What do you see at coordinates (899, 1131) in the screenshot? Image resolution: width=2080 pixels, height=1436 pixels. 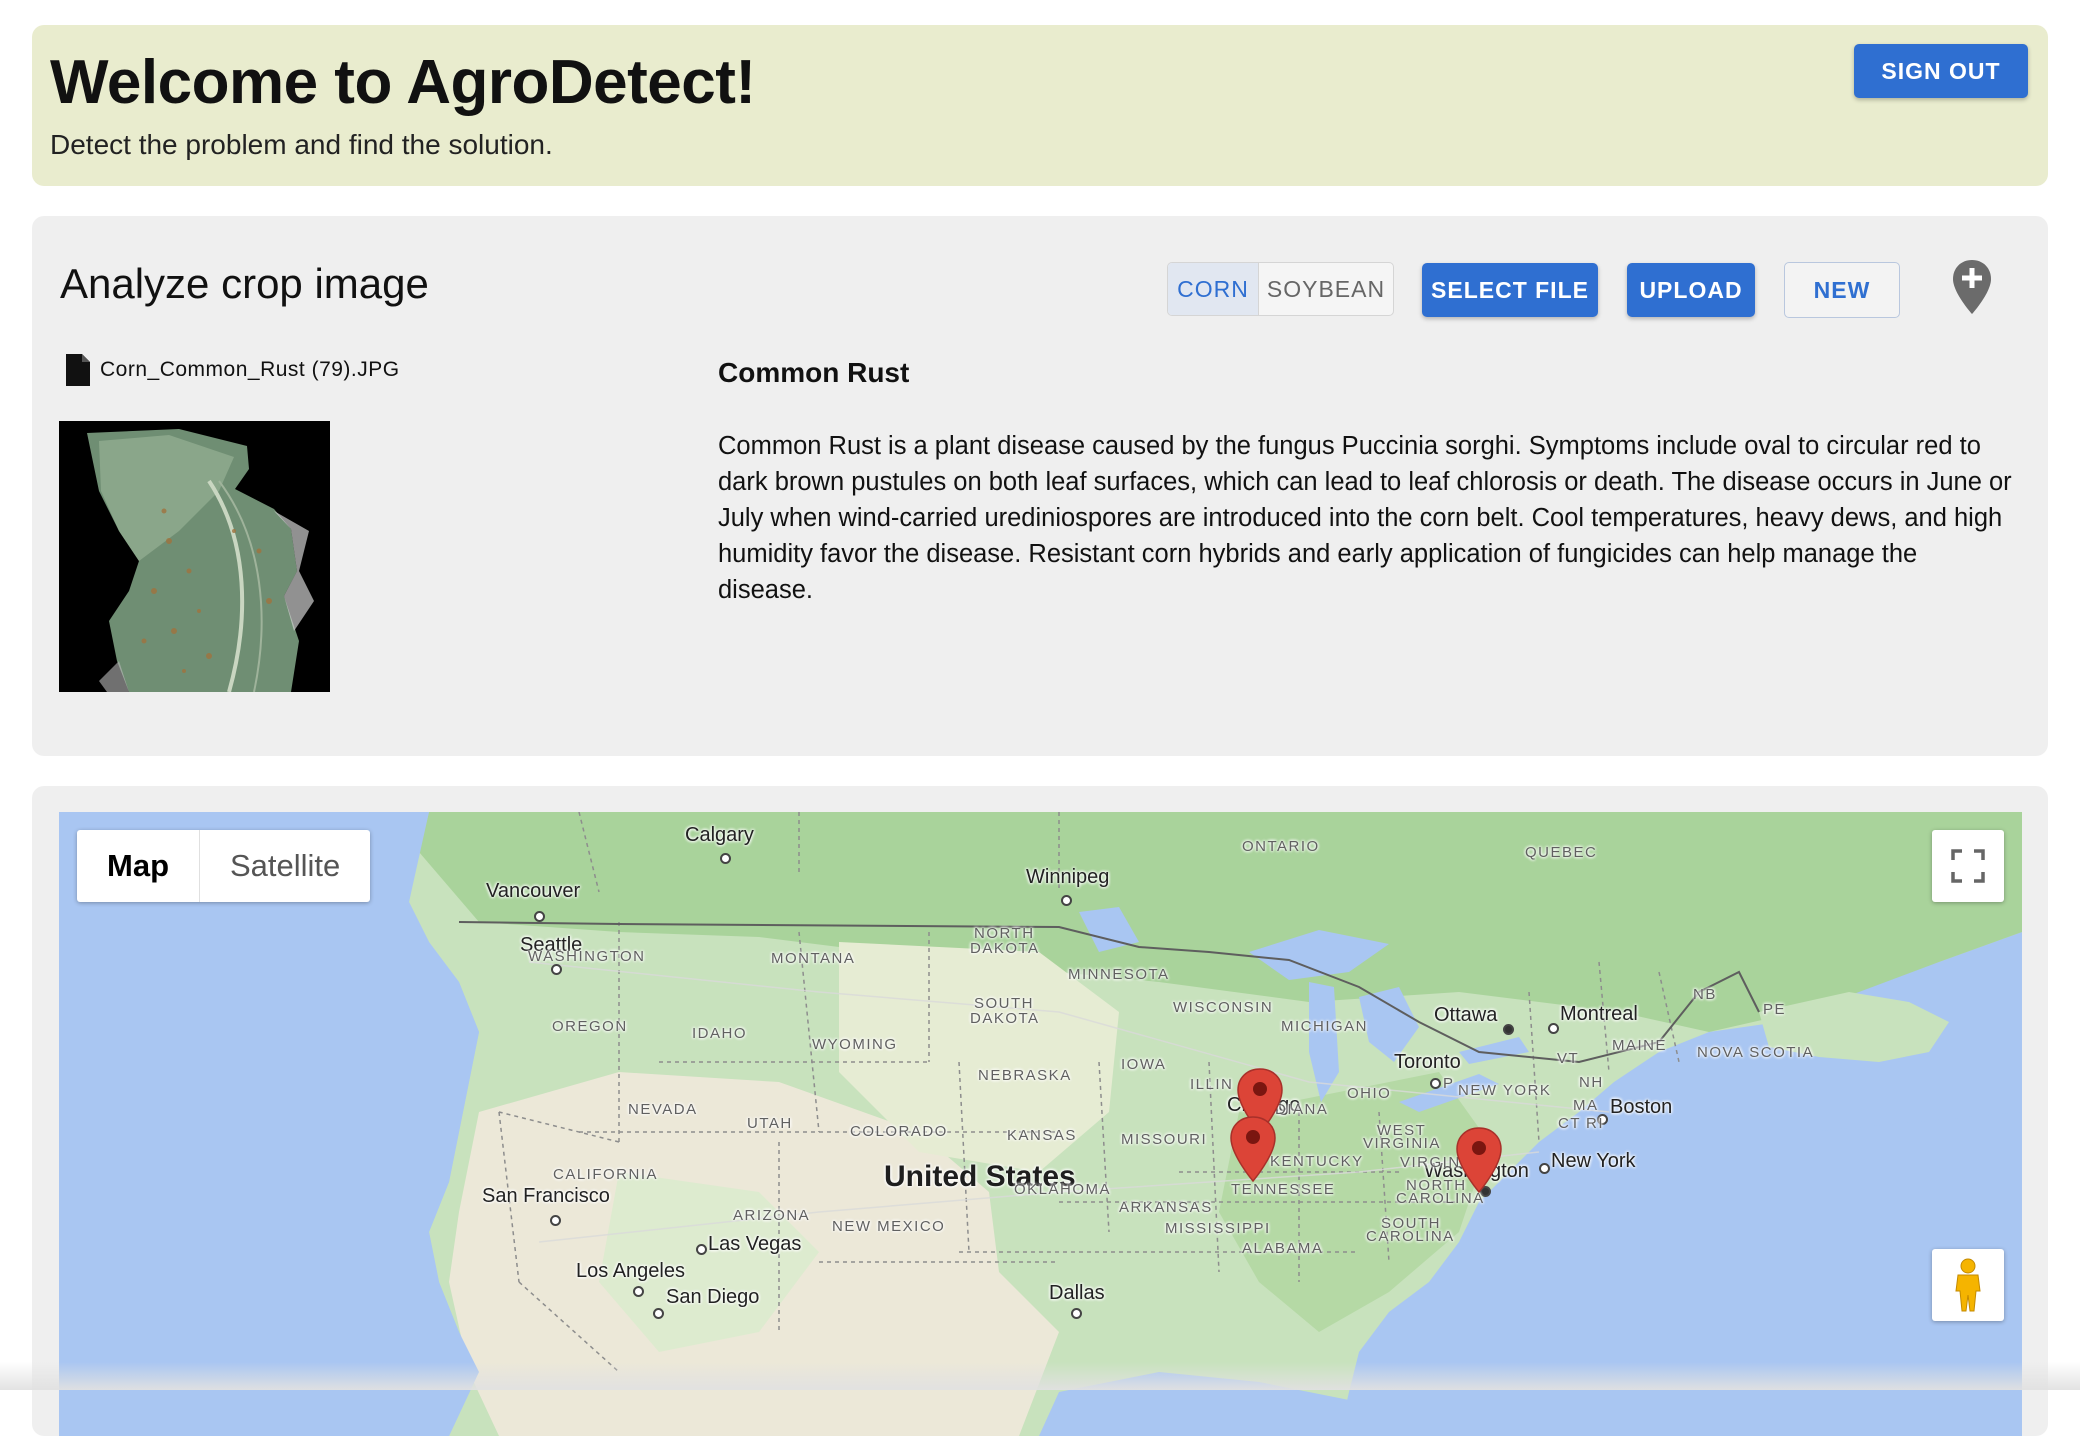 I see `map-label-colorado: COLORADO` at bounding box center [899, 1131].